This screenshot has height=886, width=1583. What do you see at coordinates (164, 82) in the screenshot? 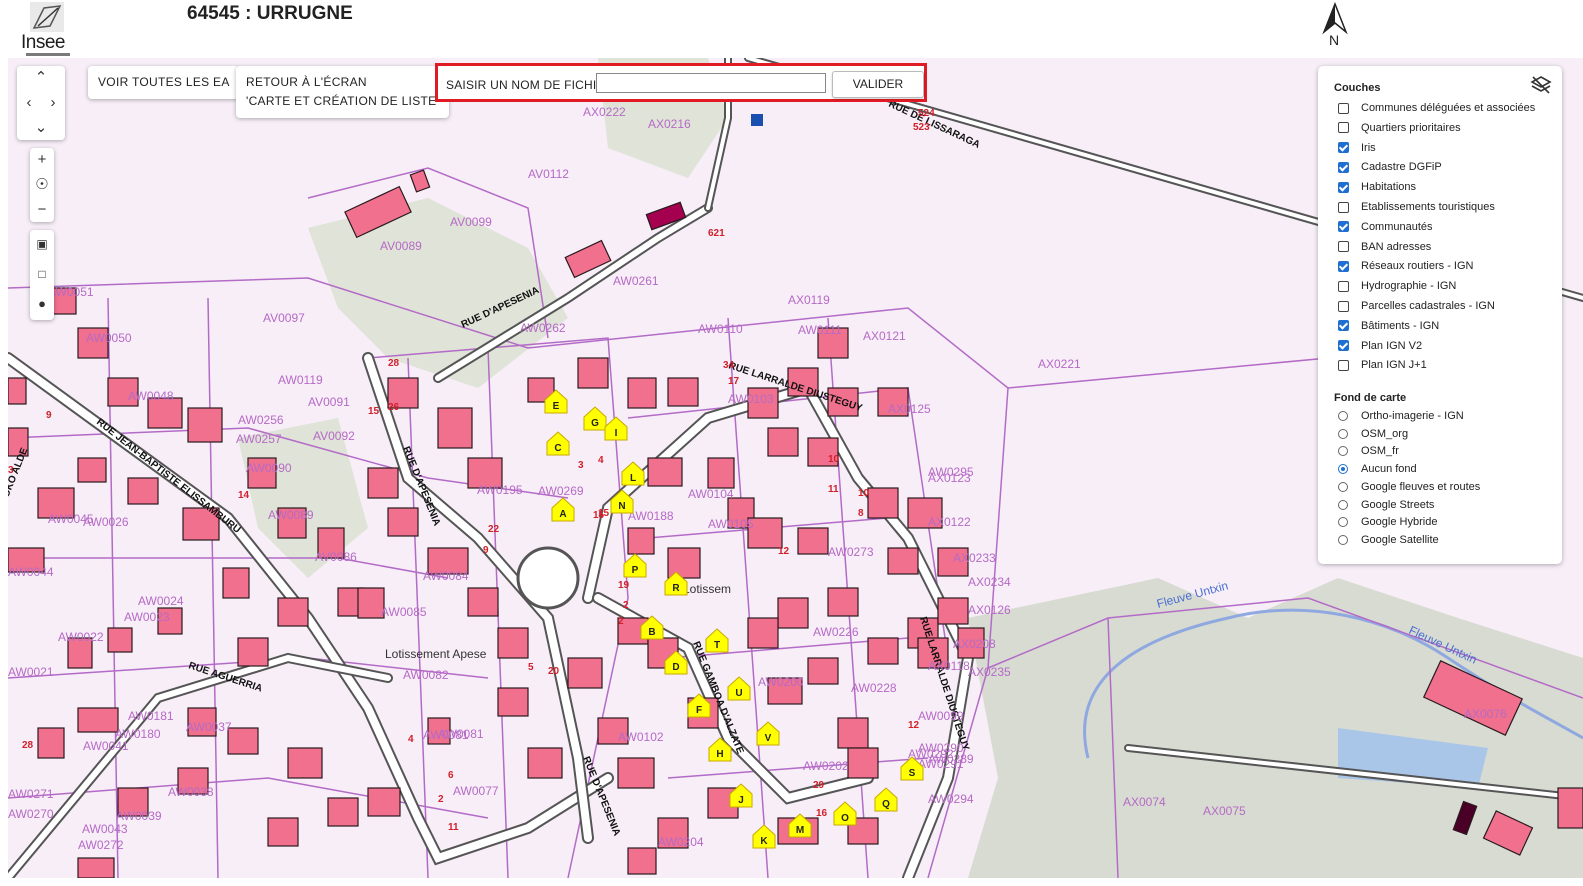
I see `view-all-ea-button: VOIR TOUTES LES EA` at bounding box center [164, 82].